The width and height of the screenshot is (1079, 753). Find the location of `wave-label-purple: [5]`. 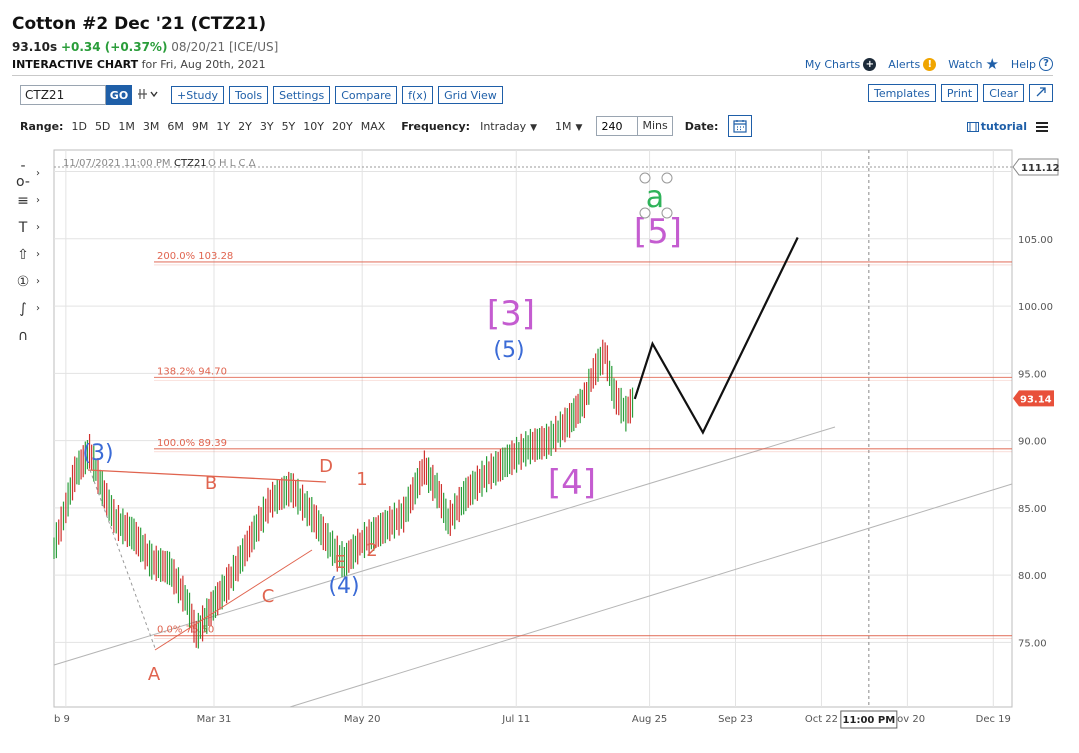

wave-label-purple: [5] is located at coordinates (658, 232).